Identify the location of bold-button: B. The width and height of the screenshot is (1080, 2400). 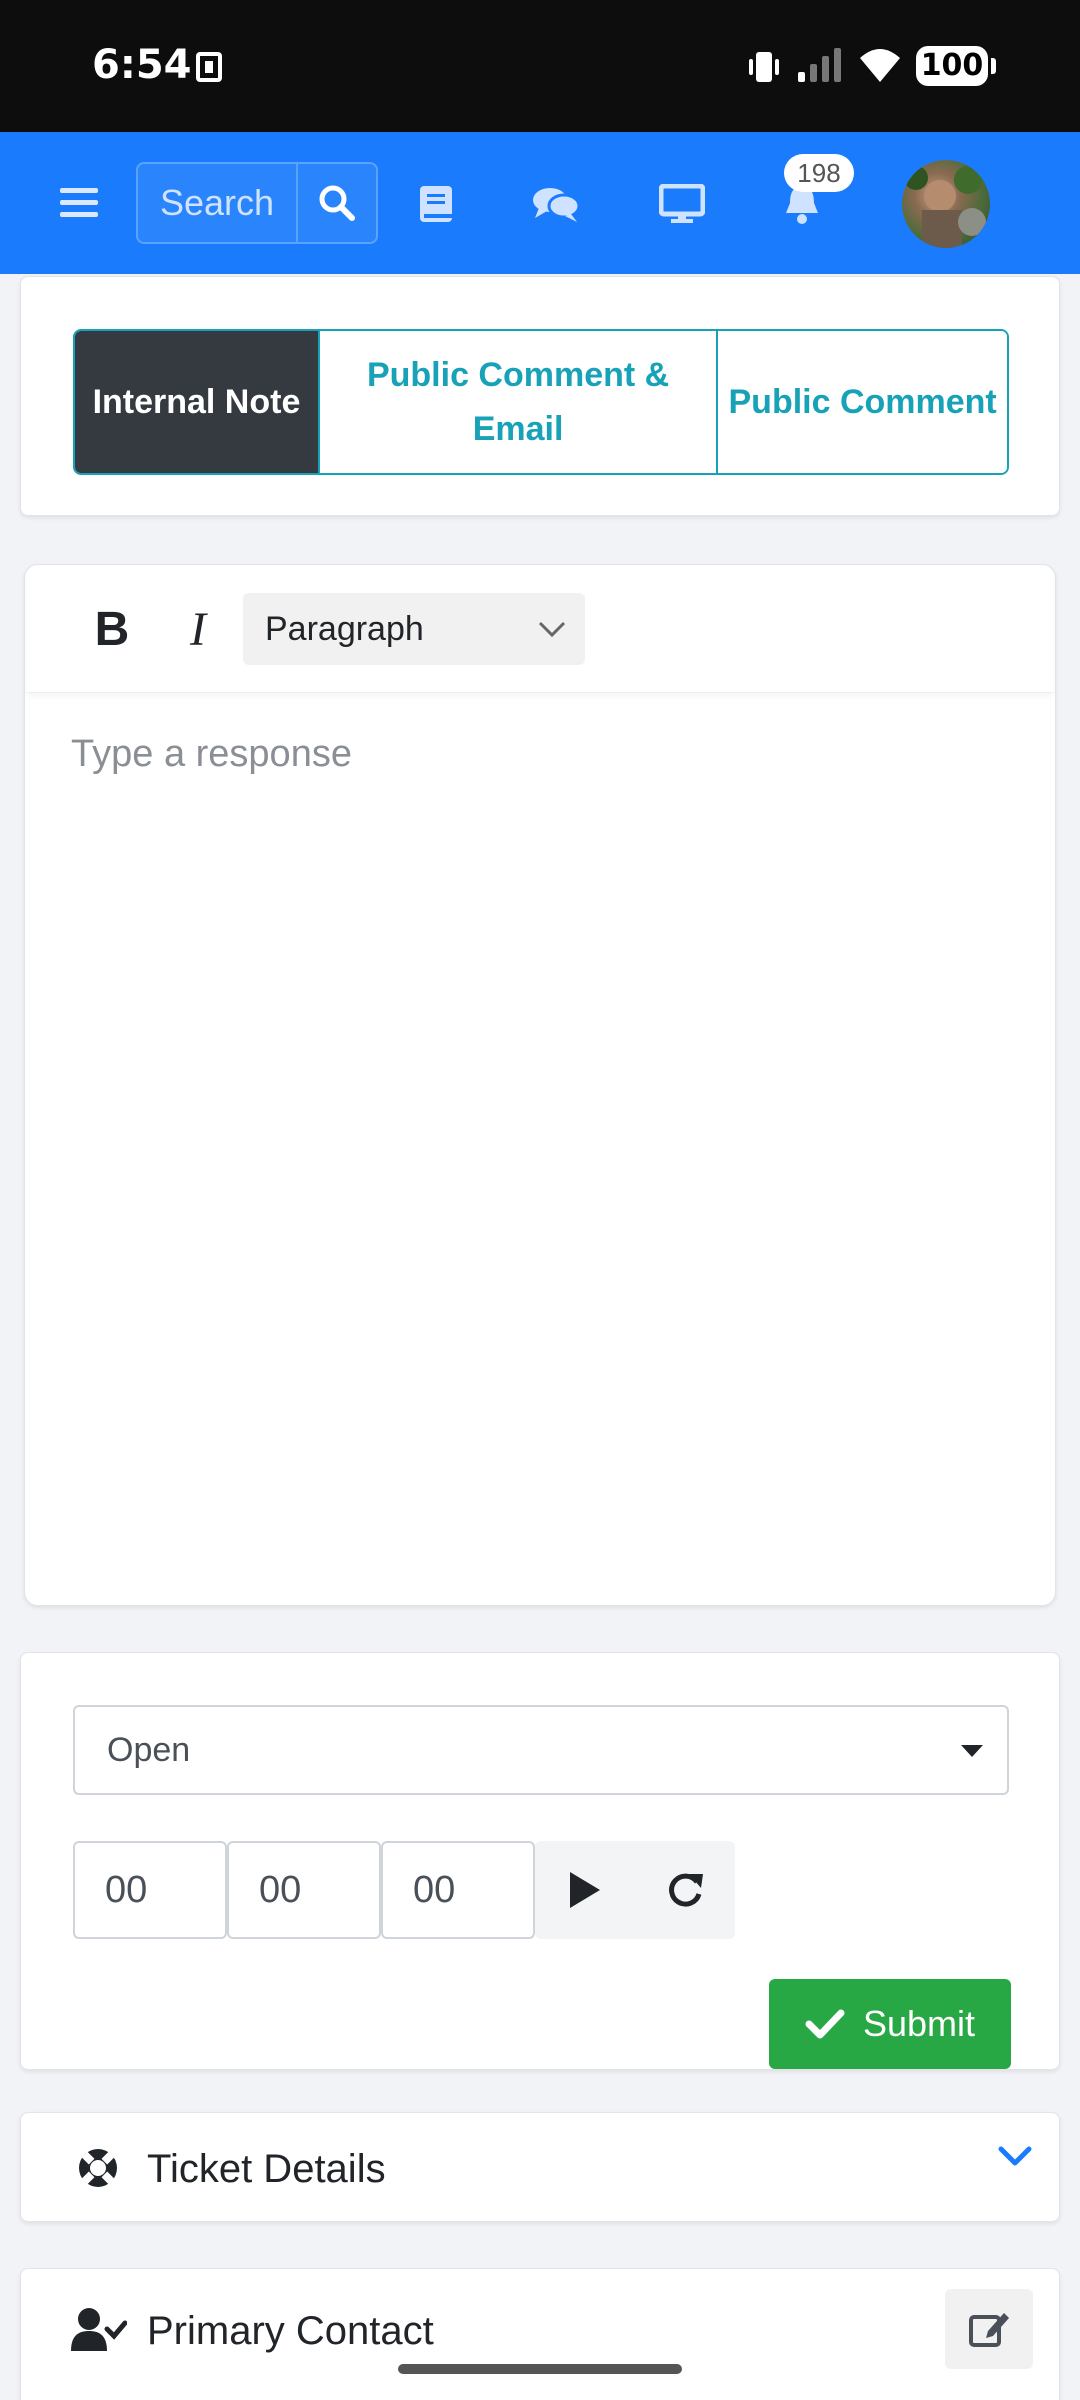
(112, 629).